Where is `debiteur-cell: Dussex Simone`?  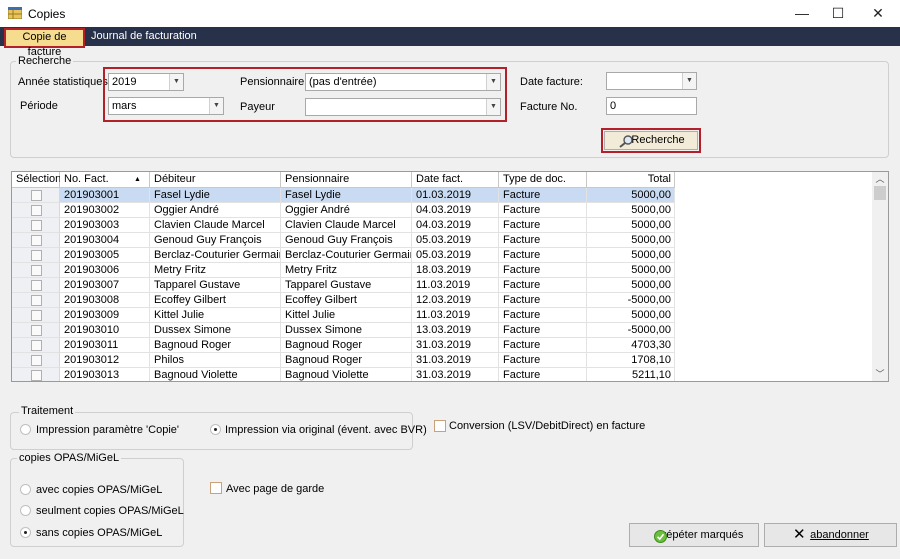
debiteur-cell: Dussex Simone is located at coordinates (215, 330).